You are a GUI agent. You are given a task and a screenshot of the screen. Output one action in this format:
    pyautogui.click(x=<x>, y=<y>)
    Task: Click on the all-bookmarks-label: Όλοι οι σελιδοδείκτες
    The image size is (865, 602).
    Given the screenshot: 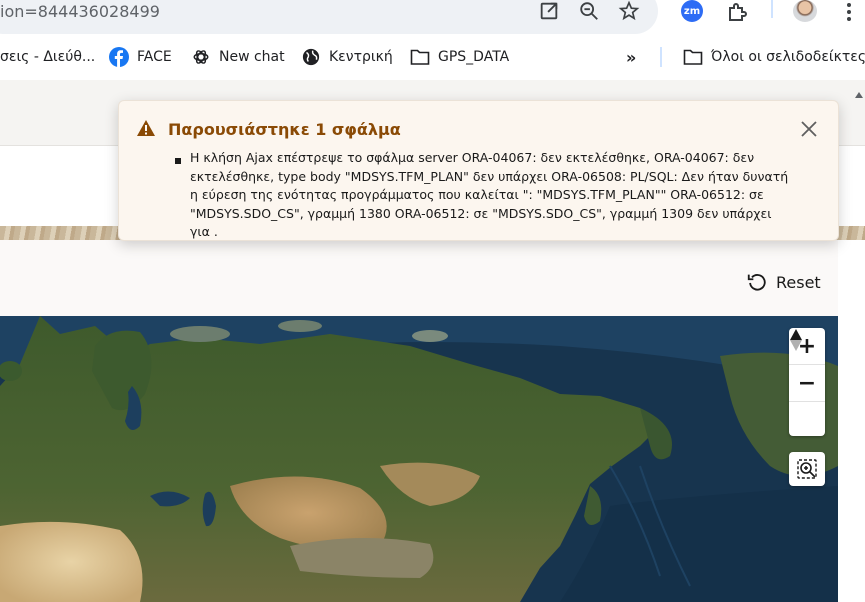 What is the action you would take?
    pyautogui.click(x=788, y=57)
    